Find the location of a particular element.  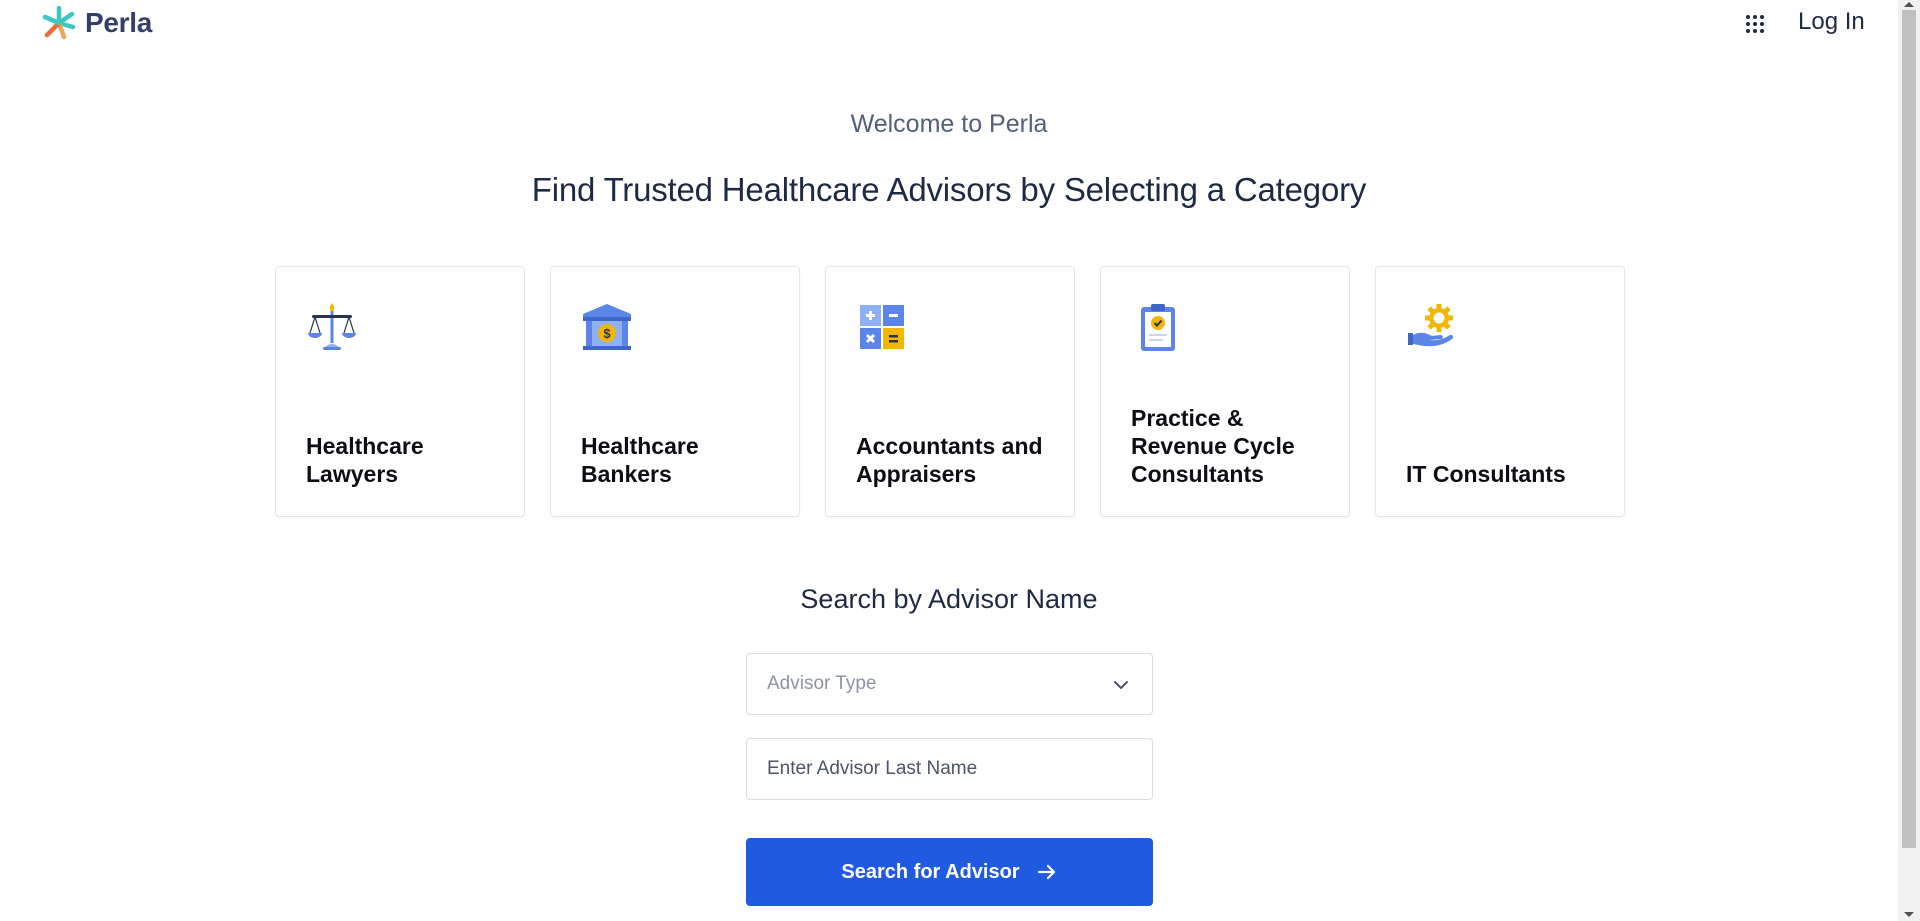

search-section-title: Search by Advisor Name is located at coordinates (949, 599).